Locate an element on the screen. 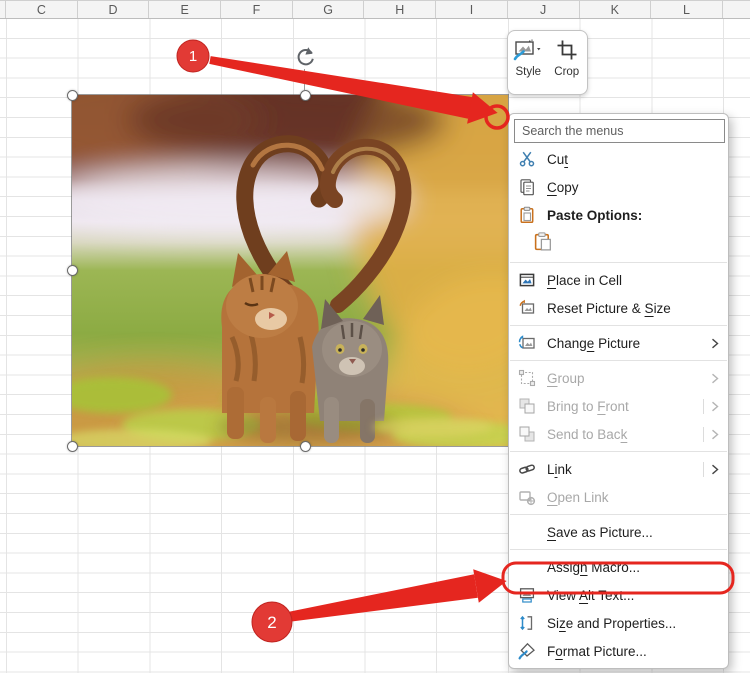  crop-button-label: Crop is located at coordinates (567, 72).